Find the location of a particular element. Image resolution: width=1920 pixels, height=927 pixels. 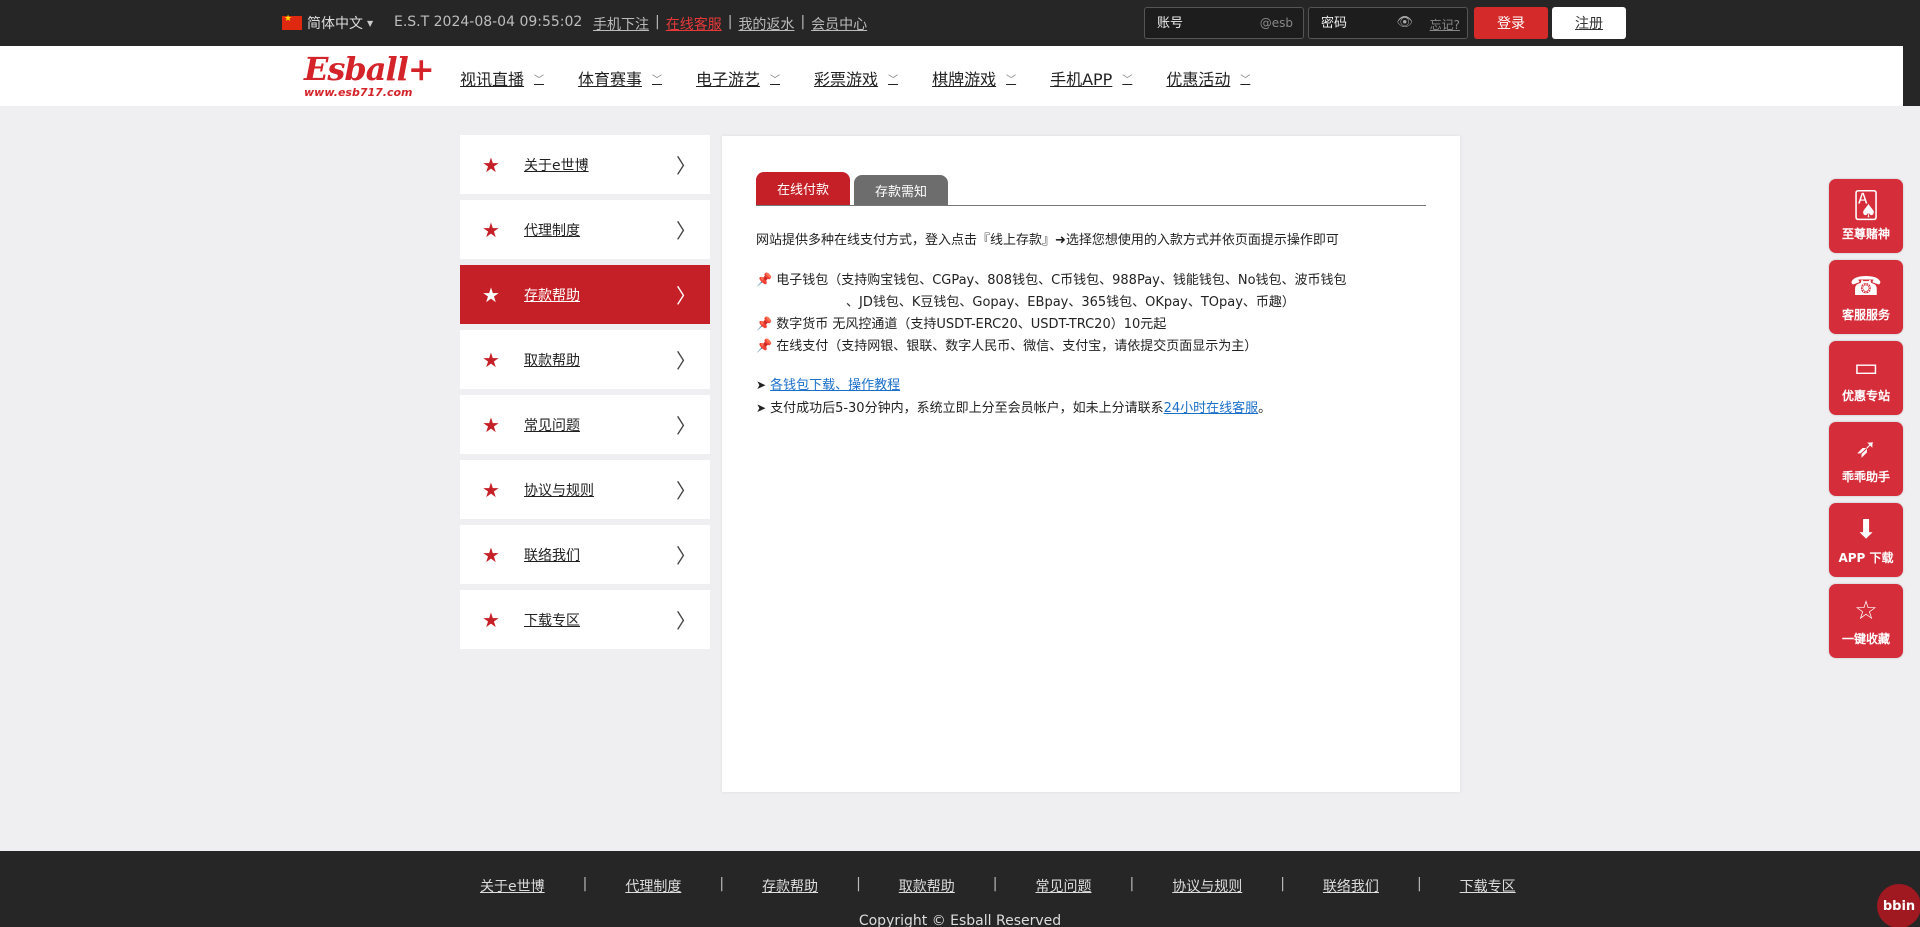

sidebar-item-about: ★ 关于e世博 〉 is located at coordinates (585, 164).